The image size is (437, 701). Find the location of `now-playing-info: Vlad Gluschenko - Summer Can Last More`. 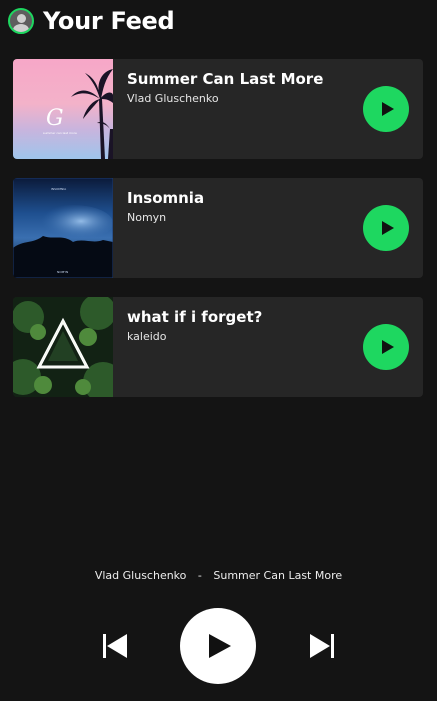

now-playing-info: Vlad Gluschenko - Summer Can Last More is located at coordinates (218, 575).